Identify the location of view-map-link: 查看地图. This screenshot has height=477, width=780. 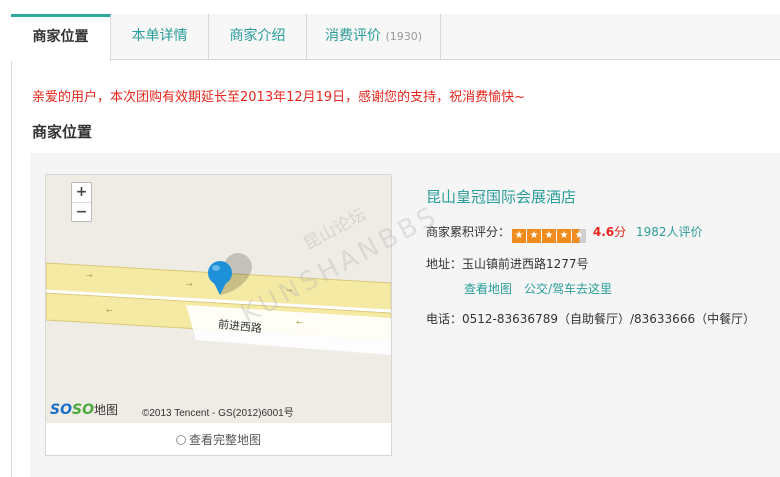
(488, 289).